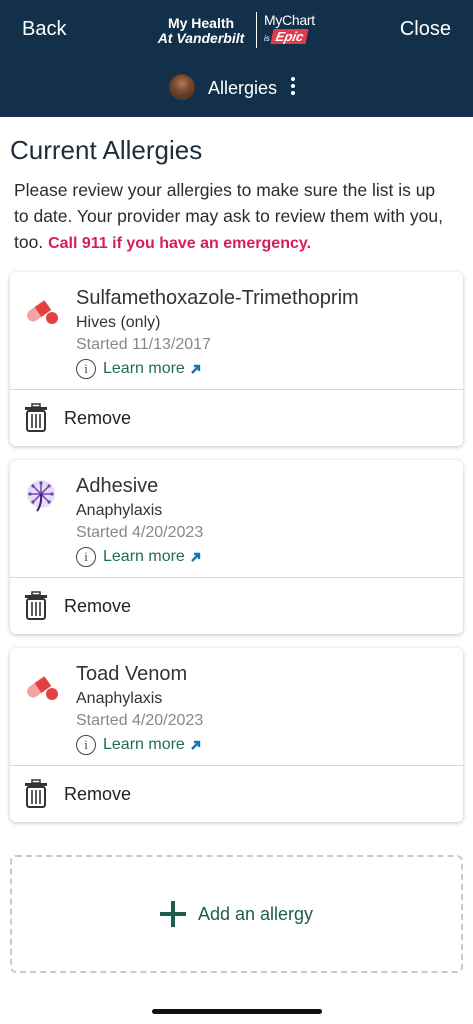 The image size is (473, 1024). I want to click on logo-line-2: At Vanderbilt, so click(201, 38).